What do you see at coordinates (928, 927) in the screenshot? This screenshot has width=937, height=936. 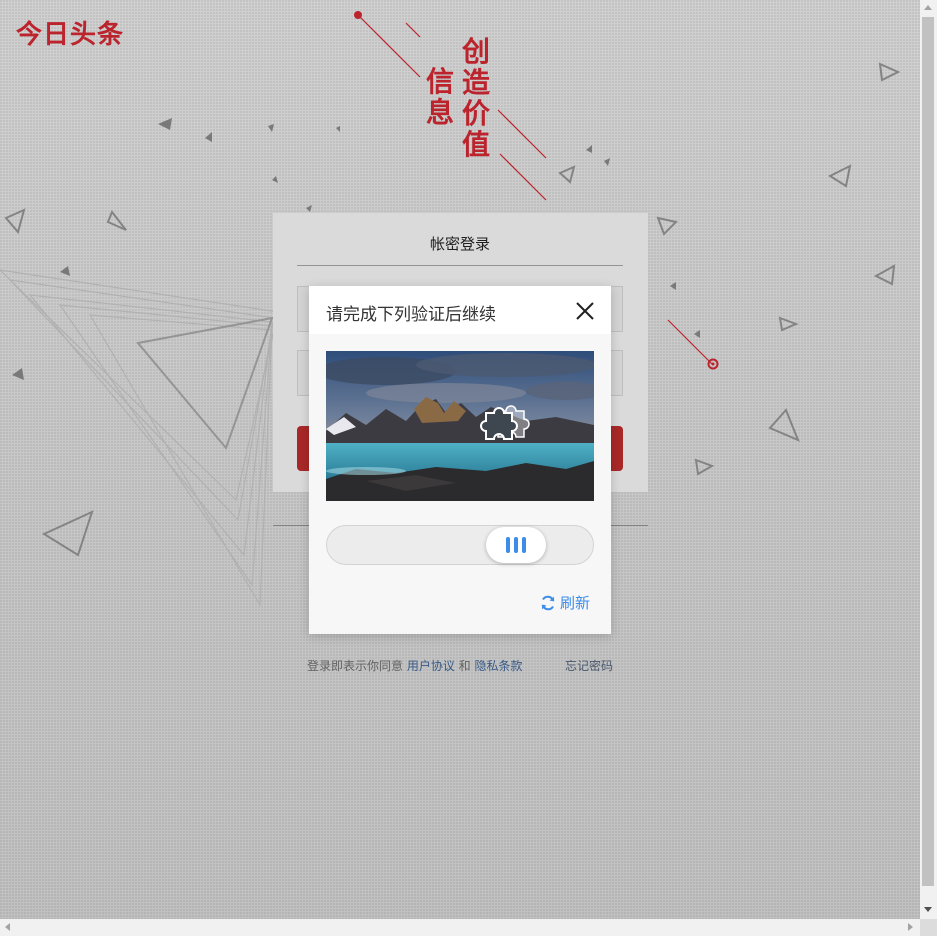 I see `scrollbar-corner` at bounding box center [928, 927].